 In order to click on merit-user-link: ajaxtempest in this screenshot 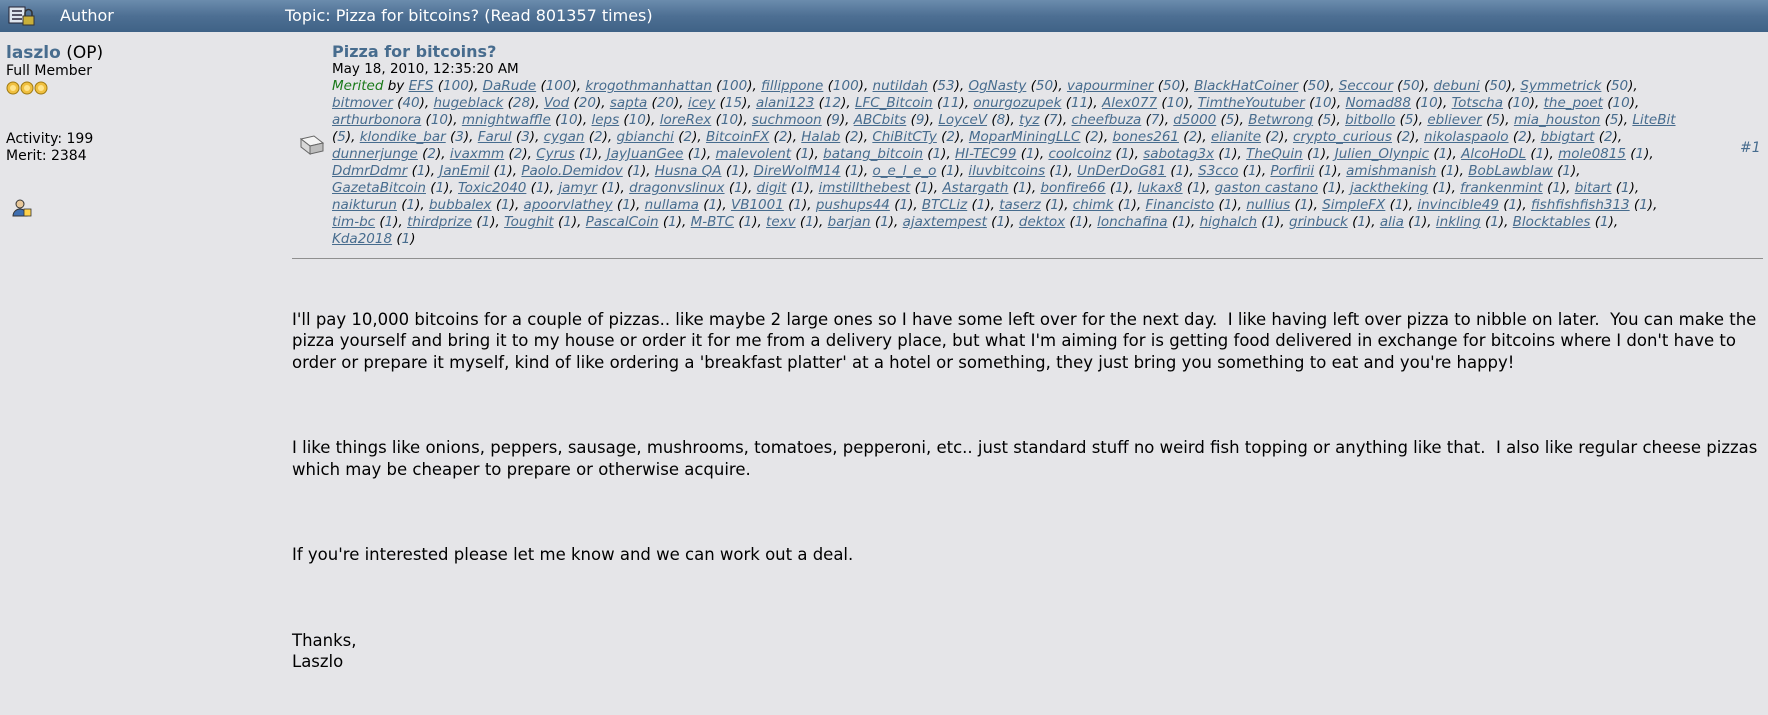, I will do `click(945, 222)`.